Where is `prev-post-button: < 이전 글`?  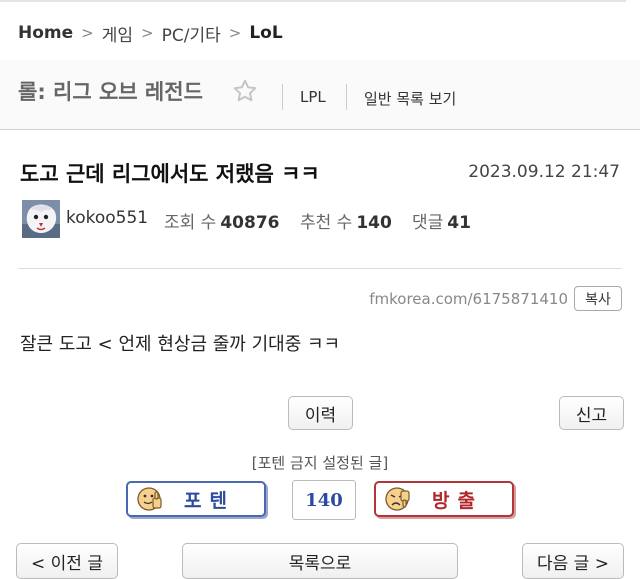
prev-post-button: < 이전 글 is located at coordinates (67, 561).